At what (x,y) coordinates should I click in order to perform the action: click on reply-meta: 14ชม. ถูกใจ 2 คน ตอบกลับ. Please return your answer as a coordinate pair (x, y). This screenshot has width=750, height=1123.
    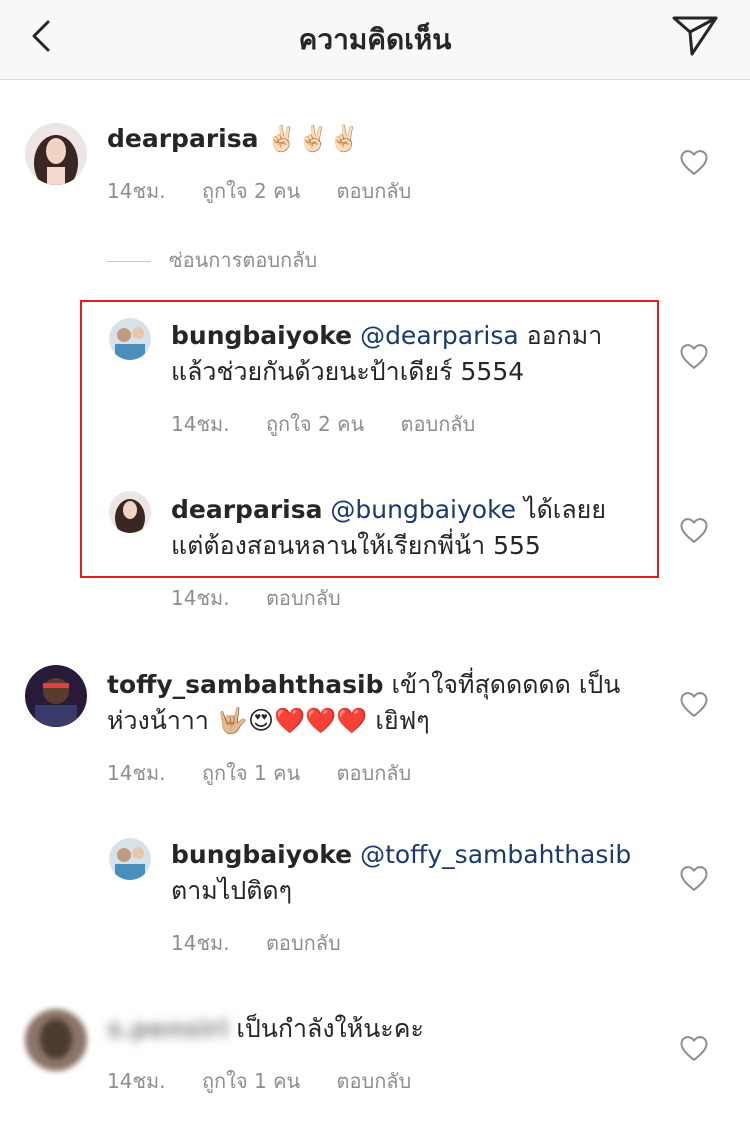
    Looking at the image, I should click on (338, 424).